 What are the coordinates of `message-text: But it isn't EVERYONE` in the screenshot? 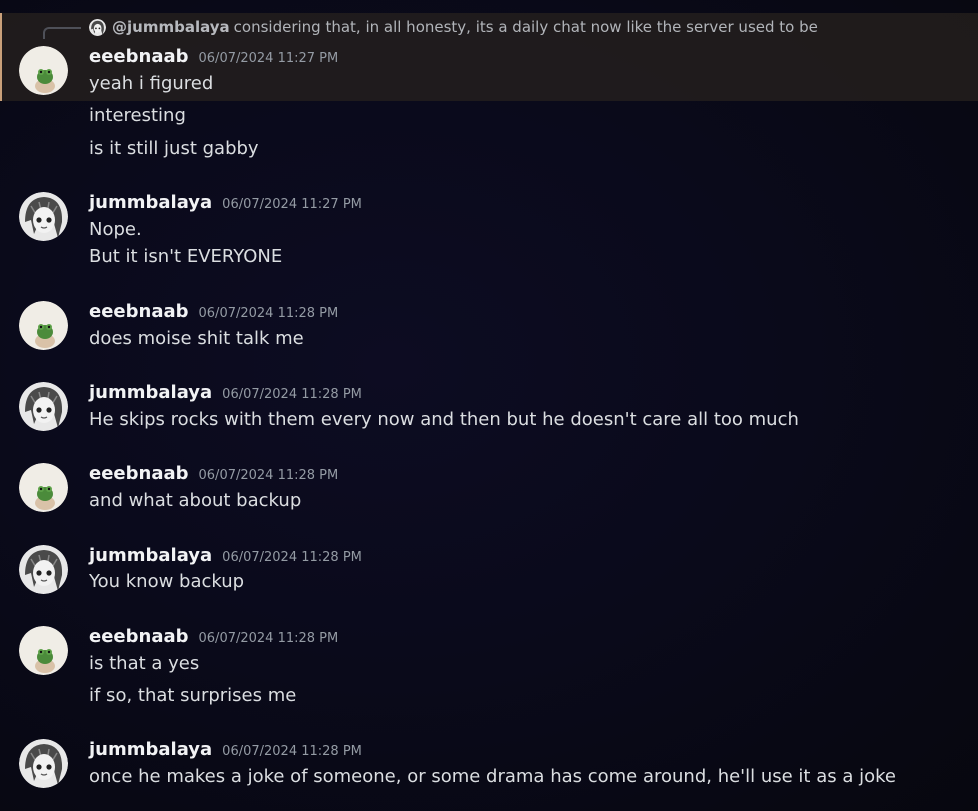 It's located at (186, 256).